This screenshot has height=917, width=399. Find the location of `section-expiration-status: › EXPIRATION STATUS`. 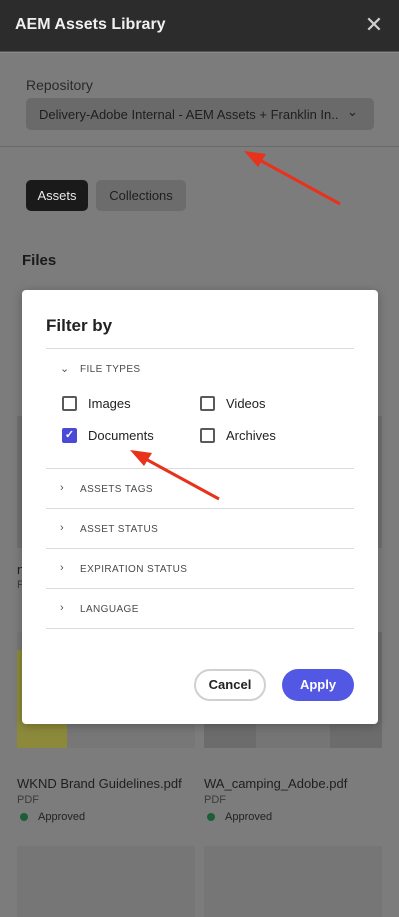

section-expiration-status: › EXPIRATION STATUS is located at coordinates (200, 570).